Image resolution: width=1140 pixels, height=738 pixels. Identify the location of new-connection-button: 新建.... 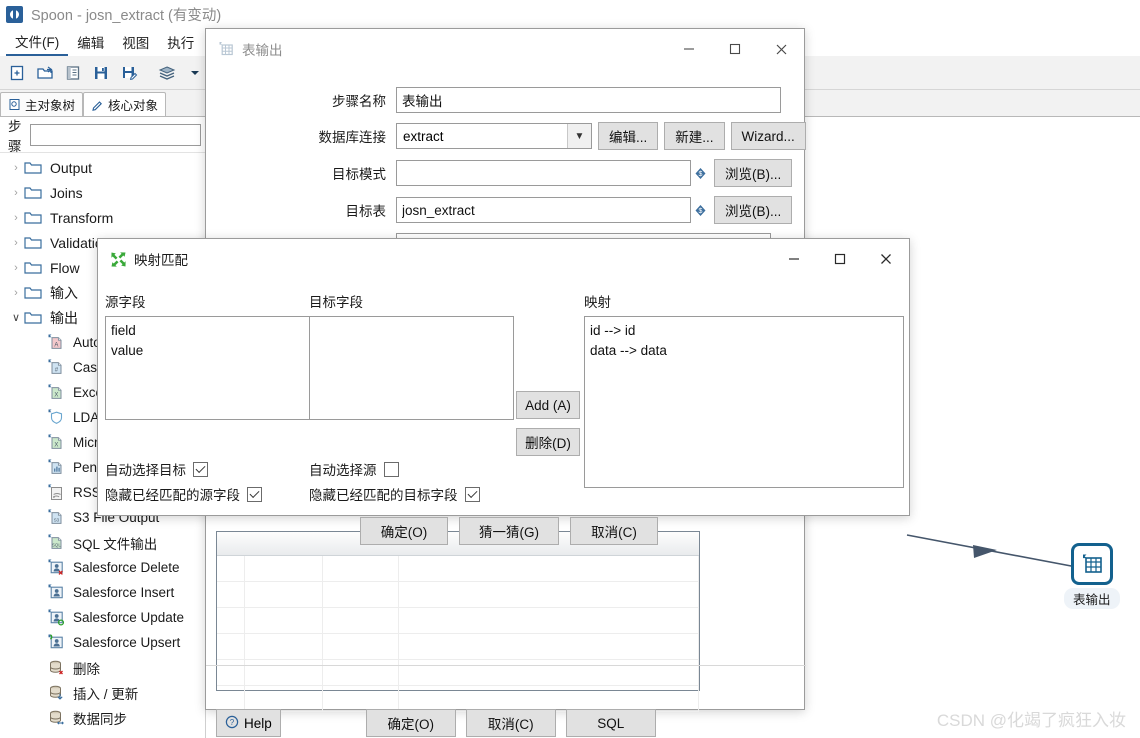
(694, 136).